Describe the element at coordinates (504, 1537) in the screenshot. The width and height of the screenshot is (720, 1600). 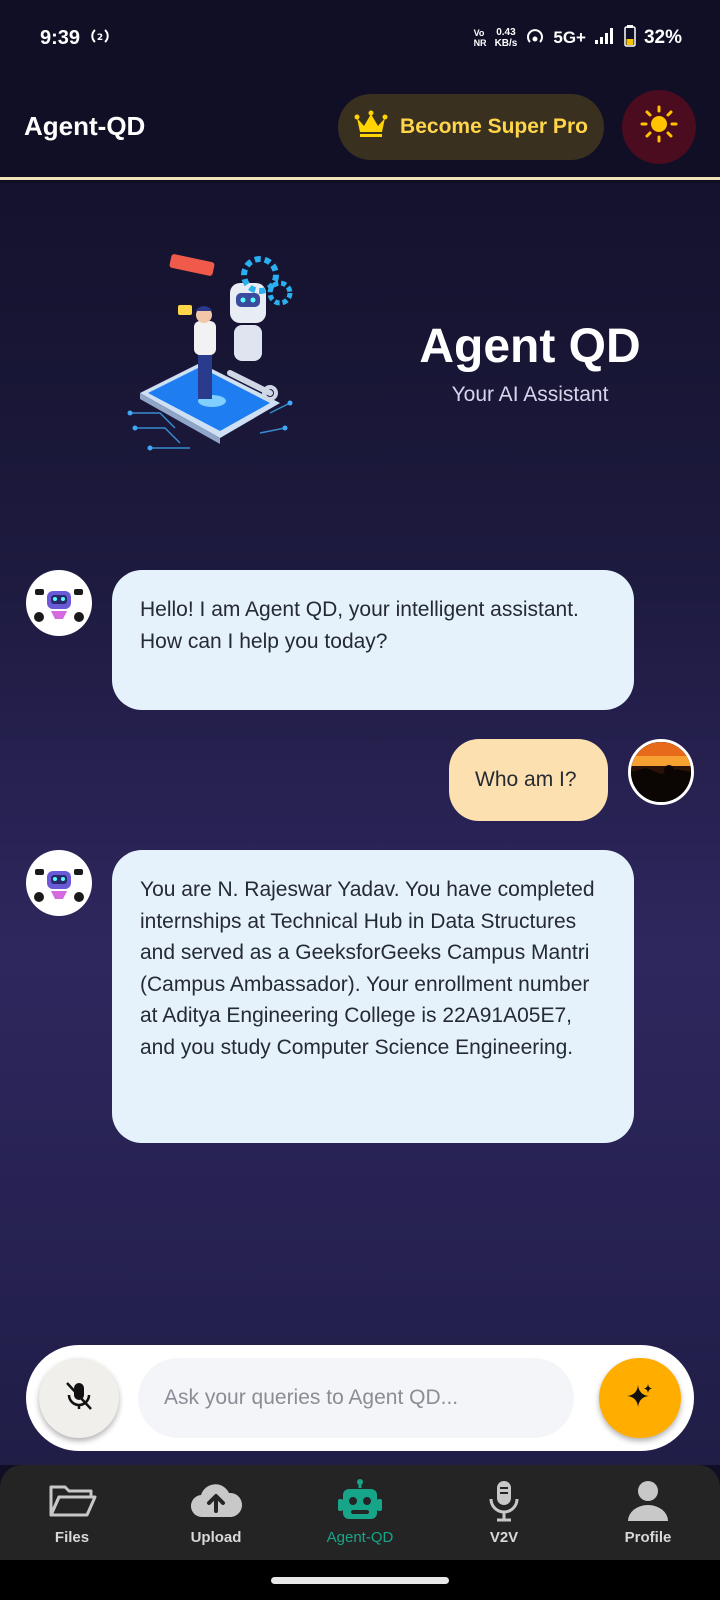
I see `nav-label-v2v: V2V` at that location.